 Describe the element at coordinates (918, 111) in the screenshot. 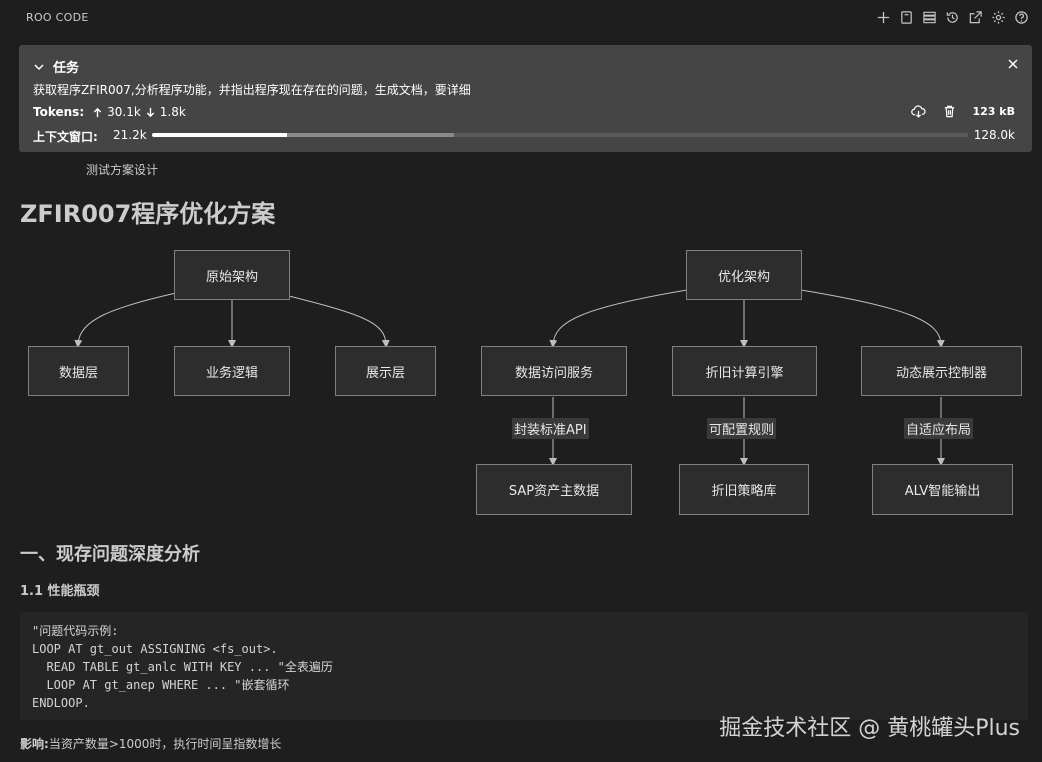

I see `cloud-download-icon` at that location.